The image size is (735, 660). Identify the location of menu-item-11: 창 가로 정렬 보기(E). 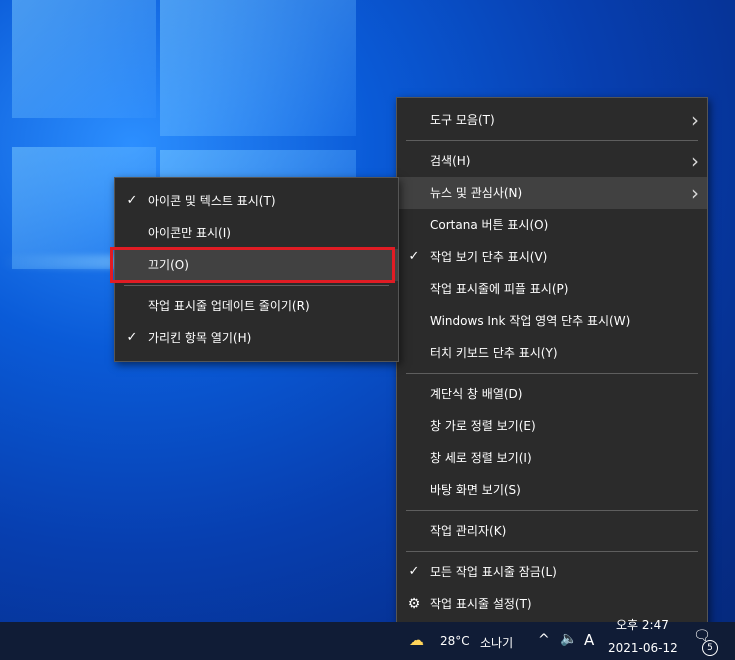
(552, 426).